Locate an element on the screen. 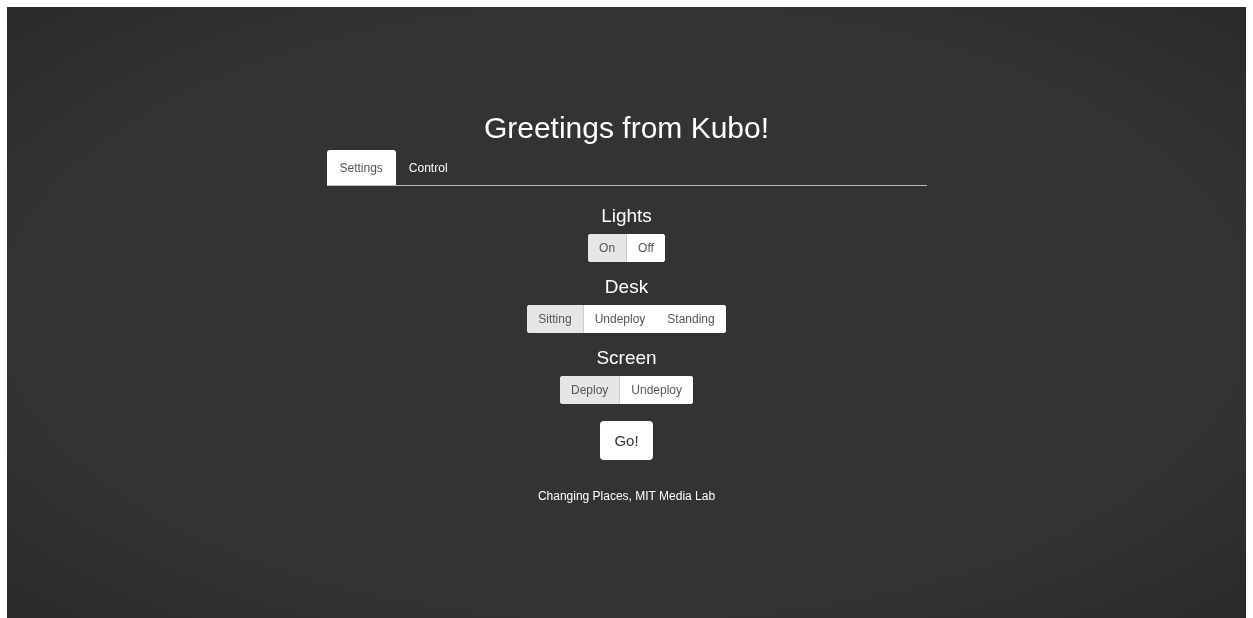  go-button: Go! is located at coordinates (626, 440).